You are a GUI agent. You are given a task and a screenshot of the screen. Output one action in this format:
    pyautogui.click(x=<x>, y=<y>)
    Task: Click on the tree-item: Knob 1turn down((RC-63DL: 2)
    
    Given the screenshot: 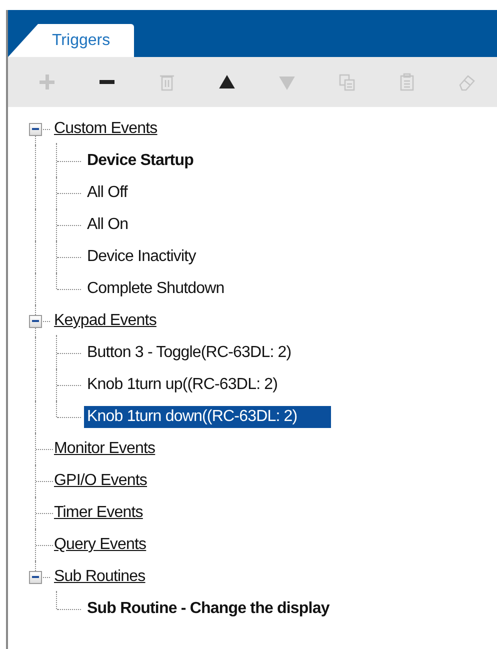 What is the action you would take?
    pyautogui.click(x=208, y=417)
    